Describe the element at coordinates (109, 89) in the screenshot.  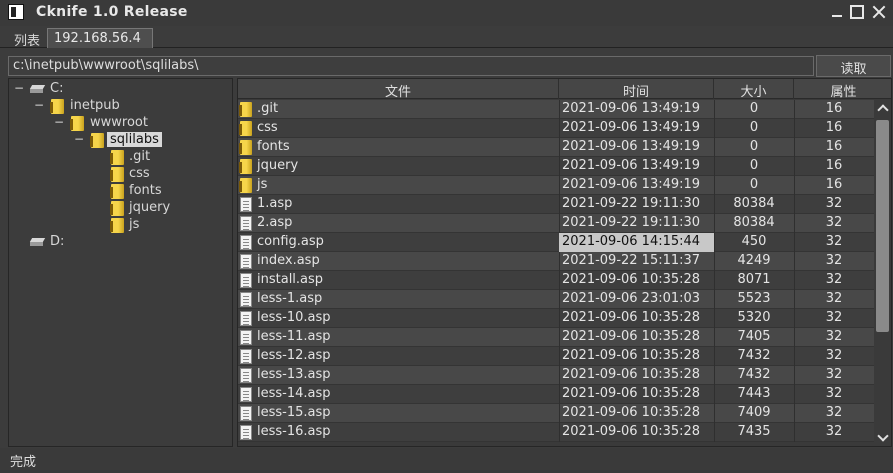
I see `tree-node-c-drive: − C:` at that location.